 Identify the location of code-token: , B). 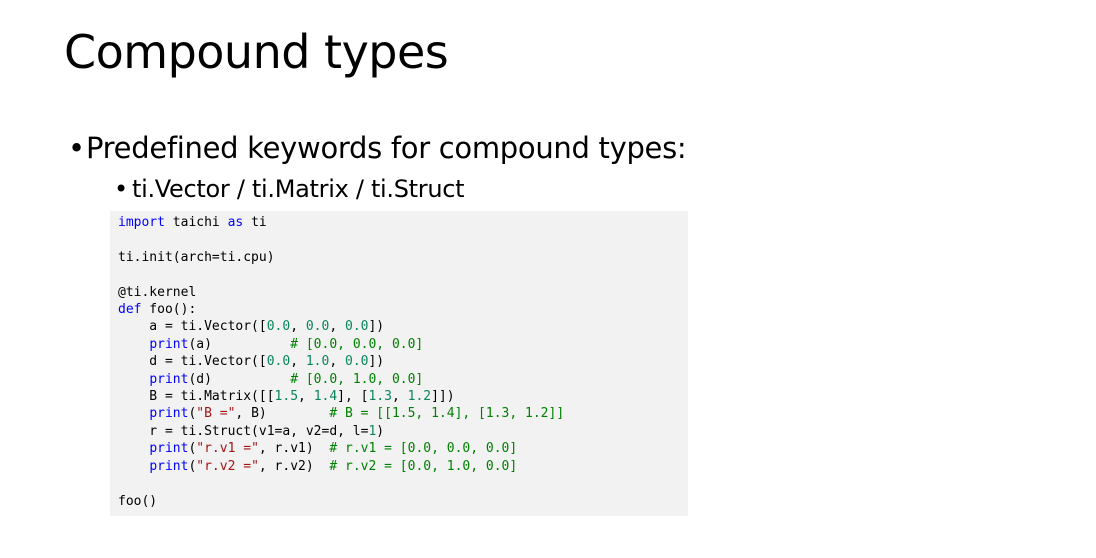
(282, 414).